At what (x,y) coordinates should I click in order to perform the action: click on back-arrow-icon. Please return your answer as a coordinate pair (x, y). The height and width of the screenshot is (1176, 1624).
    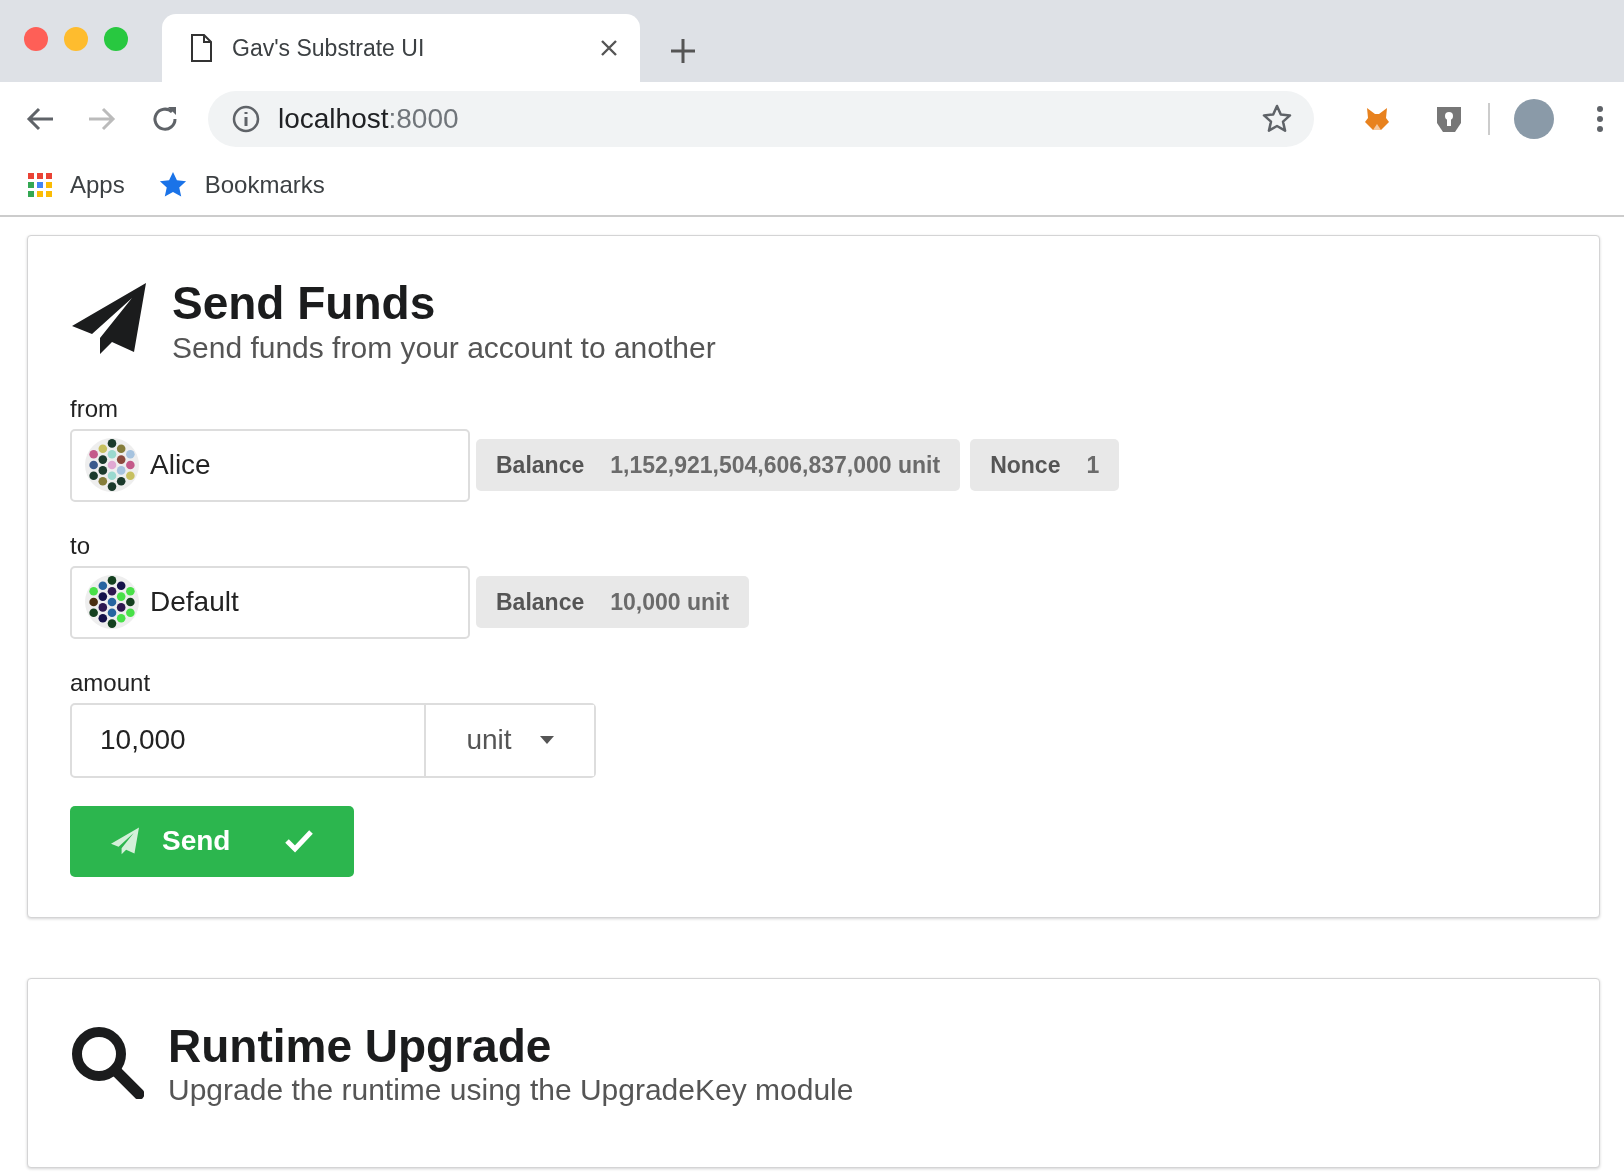
    Looking at the image, I should click on (40, 118).